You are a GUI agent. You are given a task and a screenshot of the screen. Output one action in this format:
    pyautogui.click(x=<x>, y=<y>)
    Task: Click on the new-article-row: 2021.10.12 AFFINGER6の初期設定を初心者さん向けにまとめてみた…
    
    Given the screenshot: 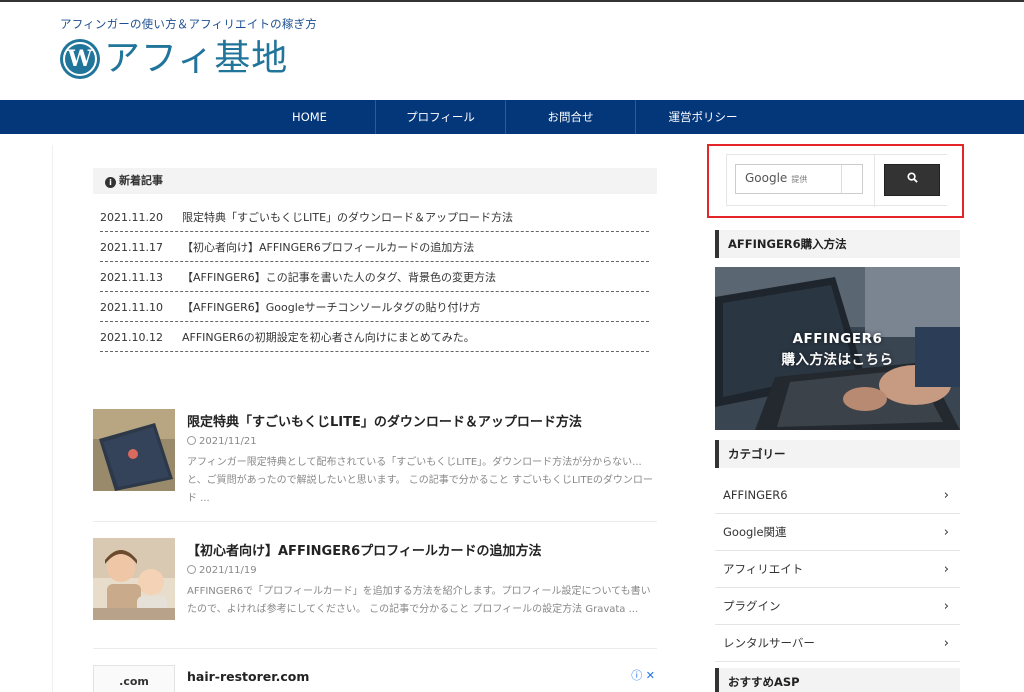 What is the action you would take?
    pyautogui.click(x=374, y=337)
    